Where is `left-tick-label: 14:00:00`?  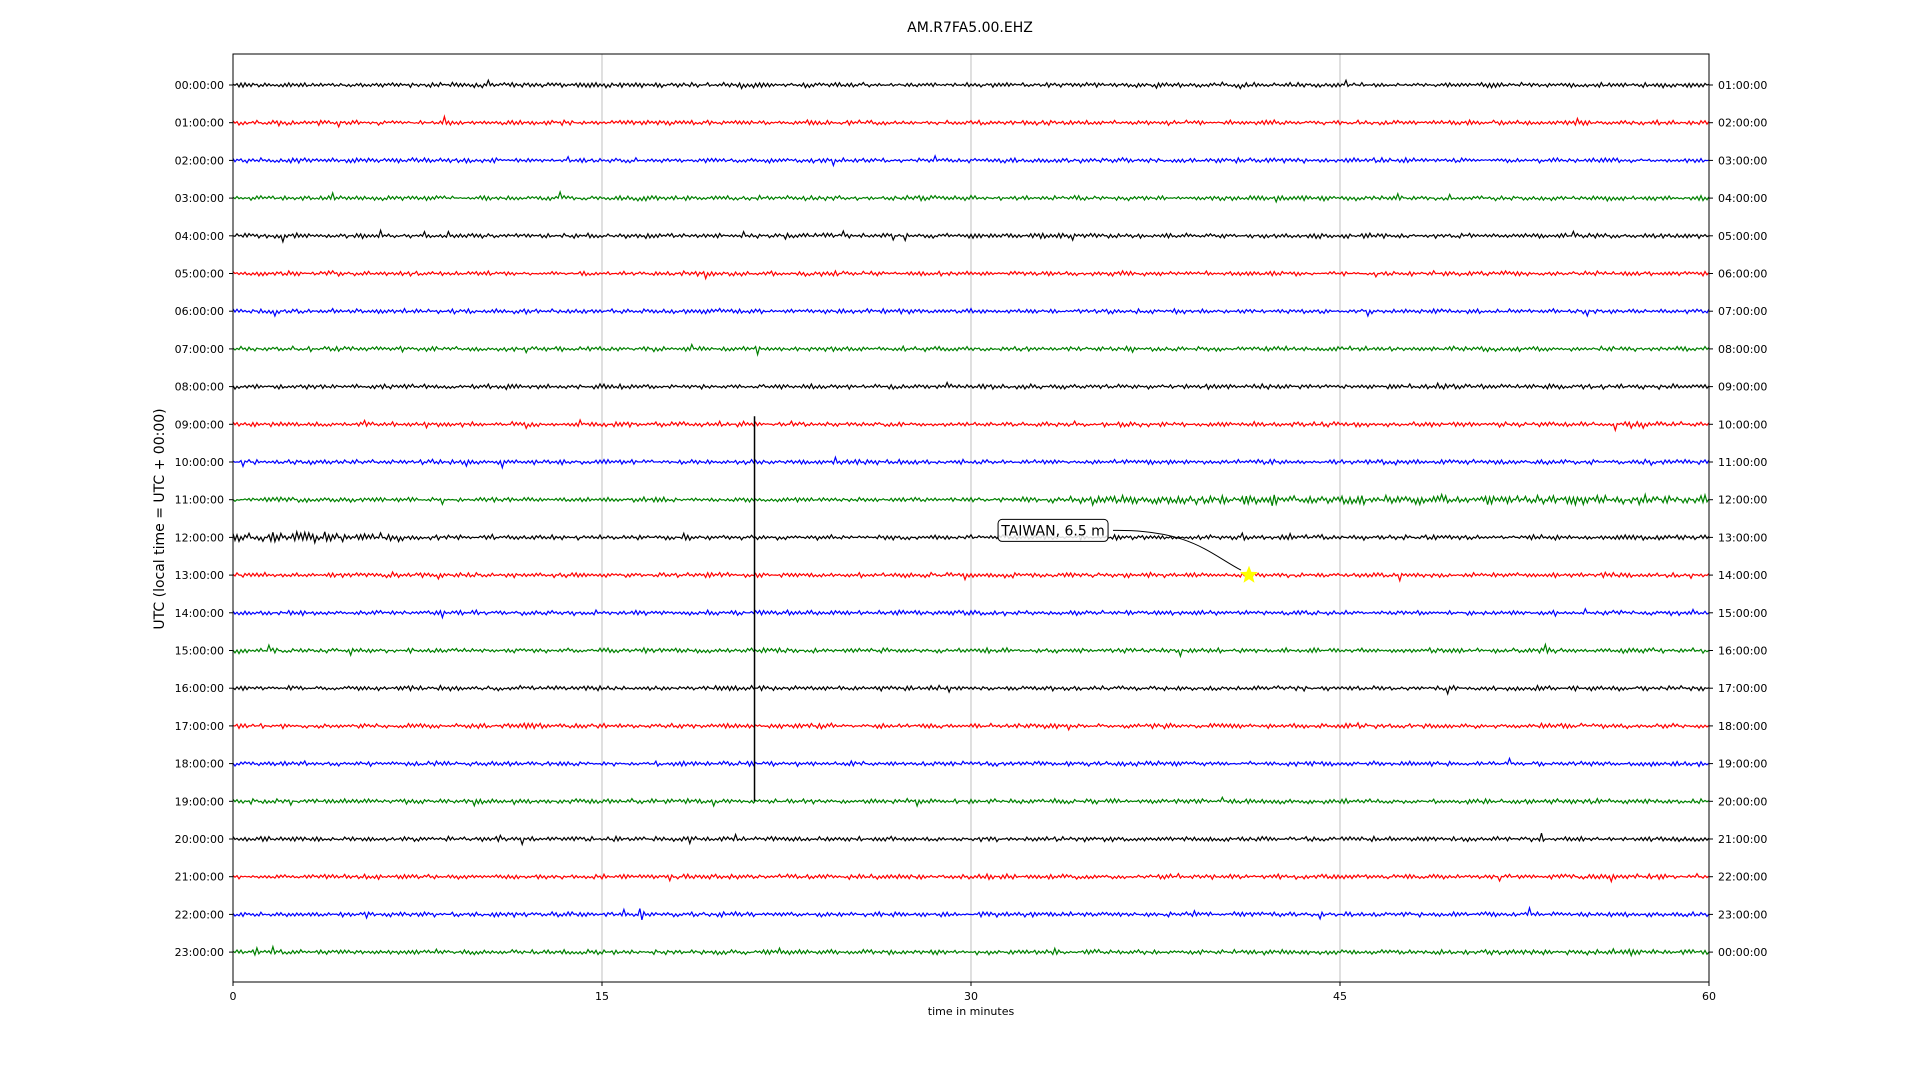 left-tick-label: 14:00:00 is located at coordinates (199, 613).